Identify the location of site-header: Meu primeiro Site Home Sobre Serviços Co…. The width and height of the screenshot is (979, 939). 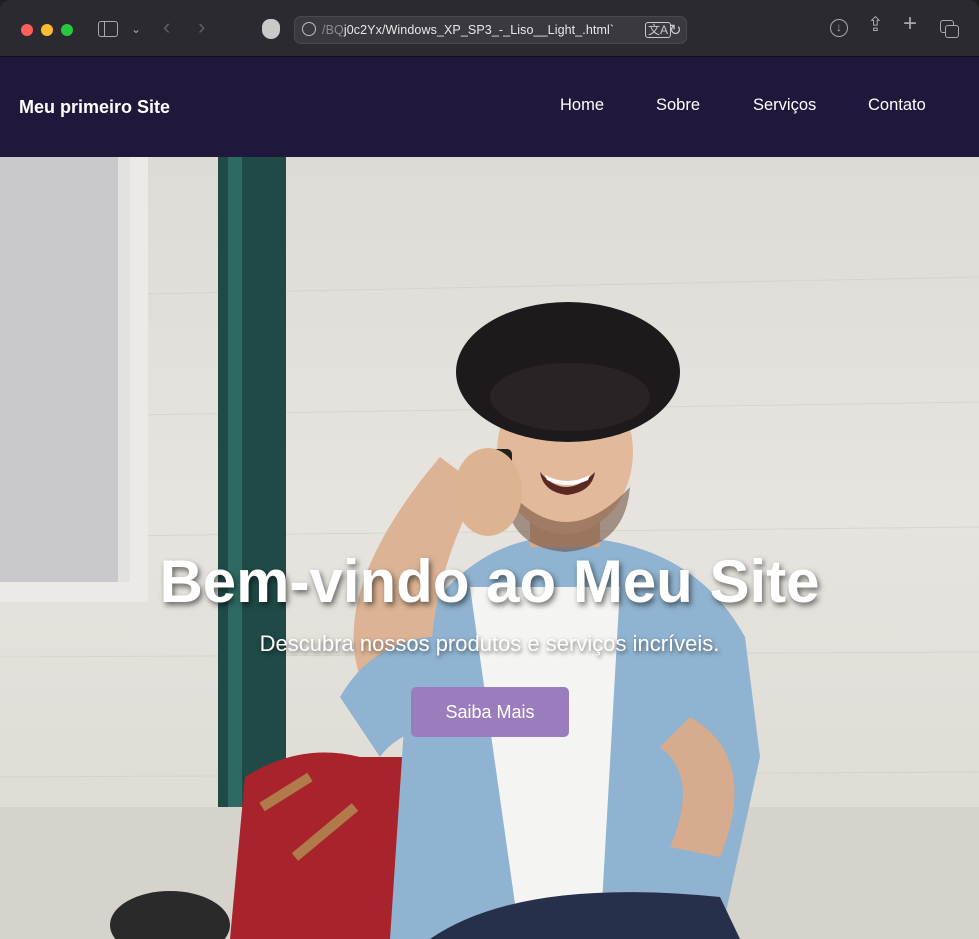
(489, 107).